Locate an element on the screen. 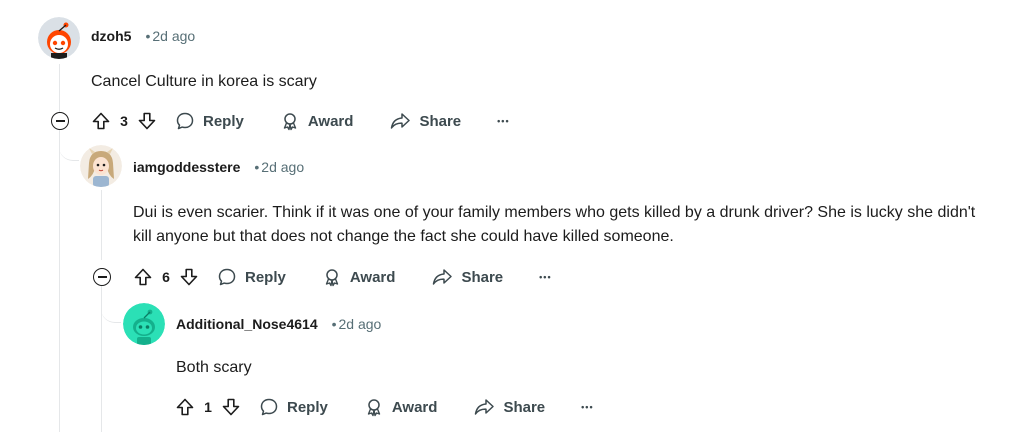 This screenshot has height=432, width=1023. thread-connector-reply1 is located at coordinates (69, 145).